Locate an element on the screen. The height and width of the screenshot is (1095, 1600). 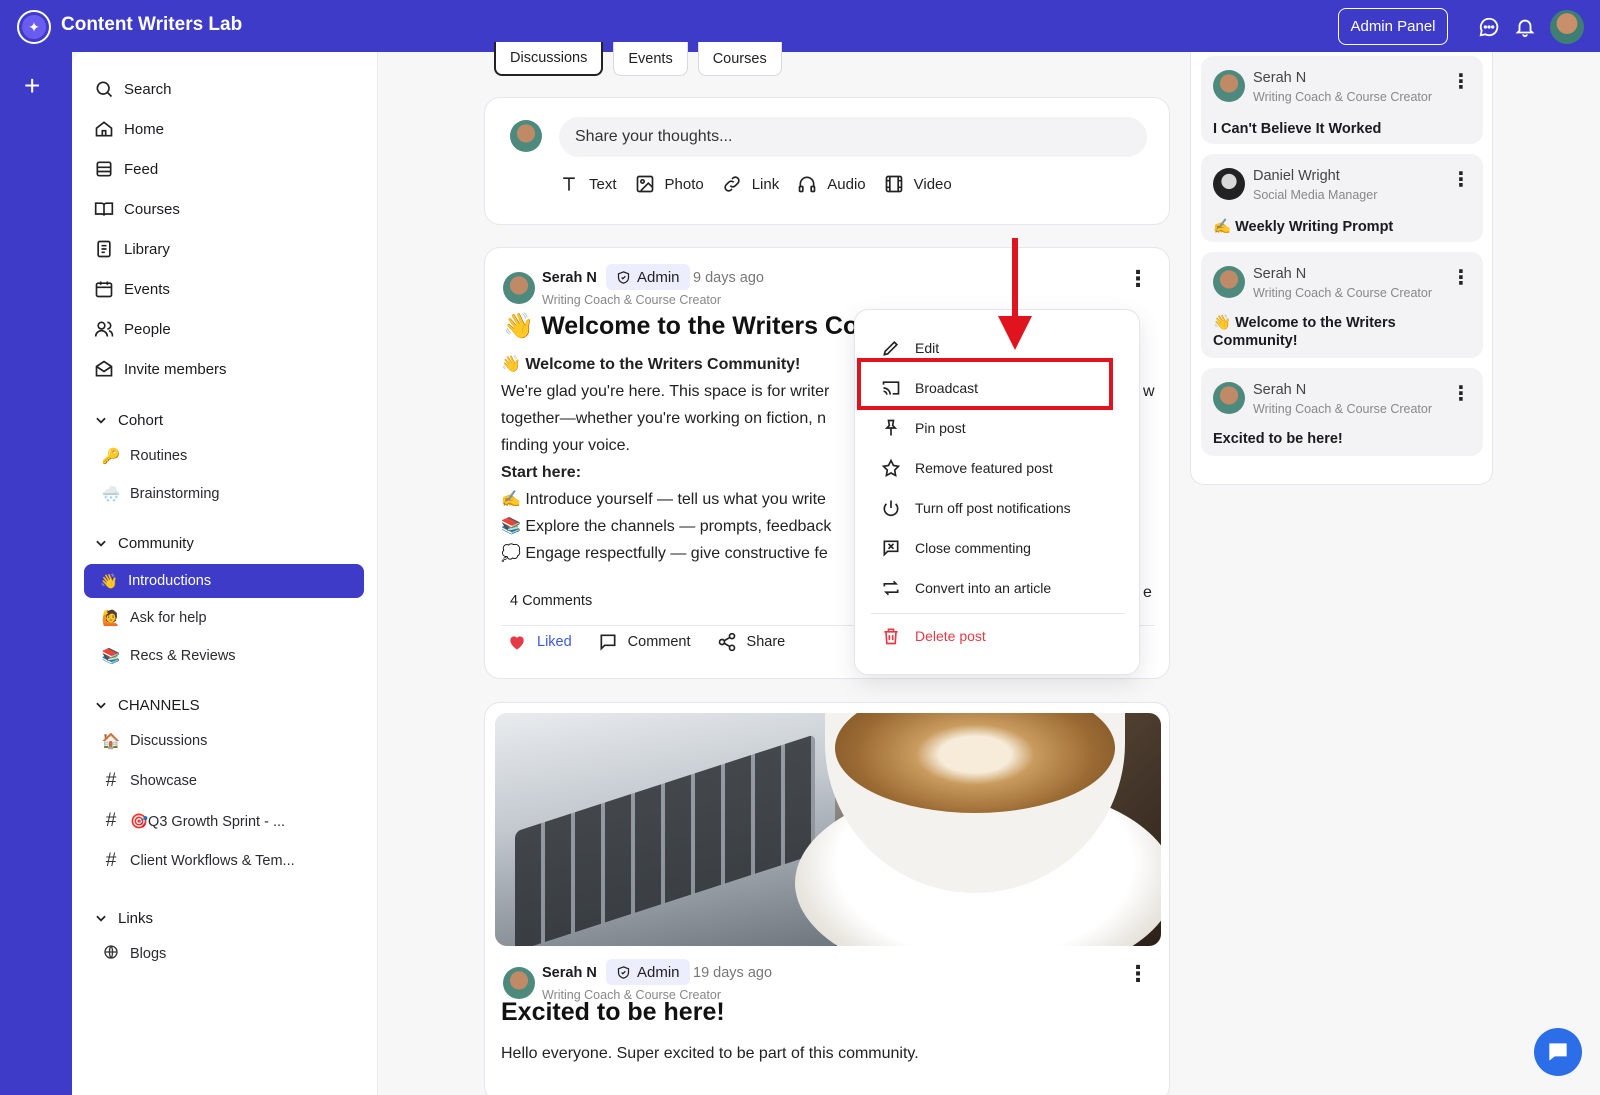
menu-item-remove-featured: Remove featured post is located at coordinates (967, 468).